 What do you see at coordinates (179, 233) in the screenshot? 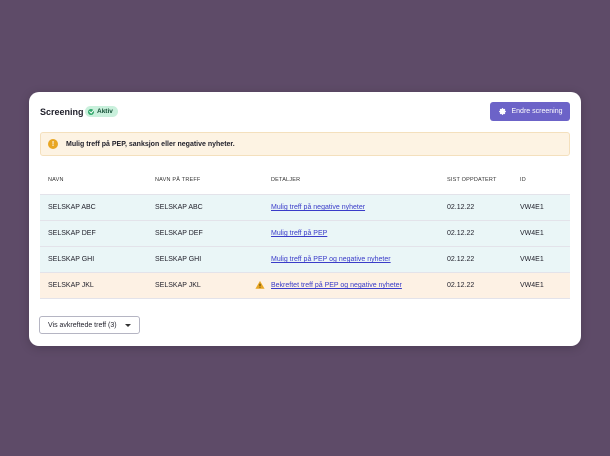
I see `cell-match-name: SELSKAP DEF` at bounding box center [179, 233].